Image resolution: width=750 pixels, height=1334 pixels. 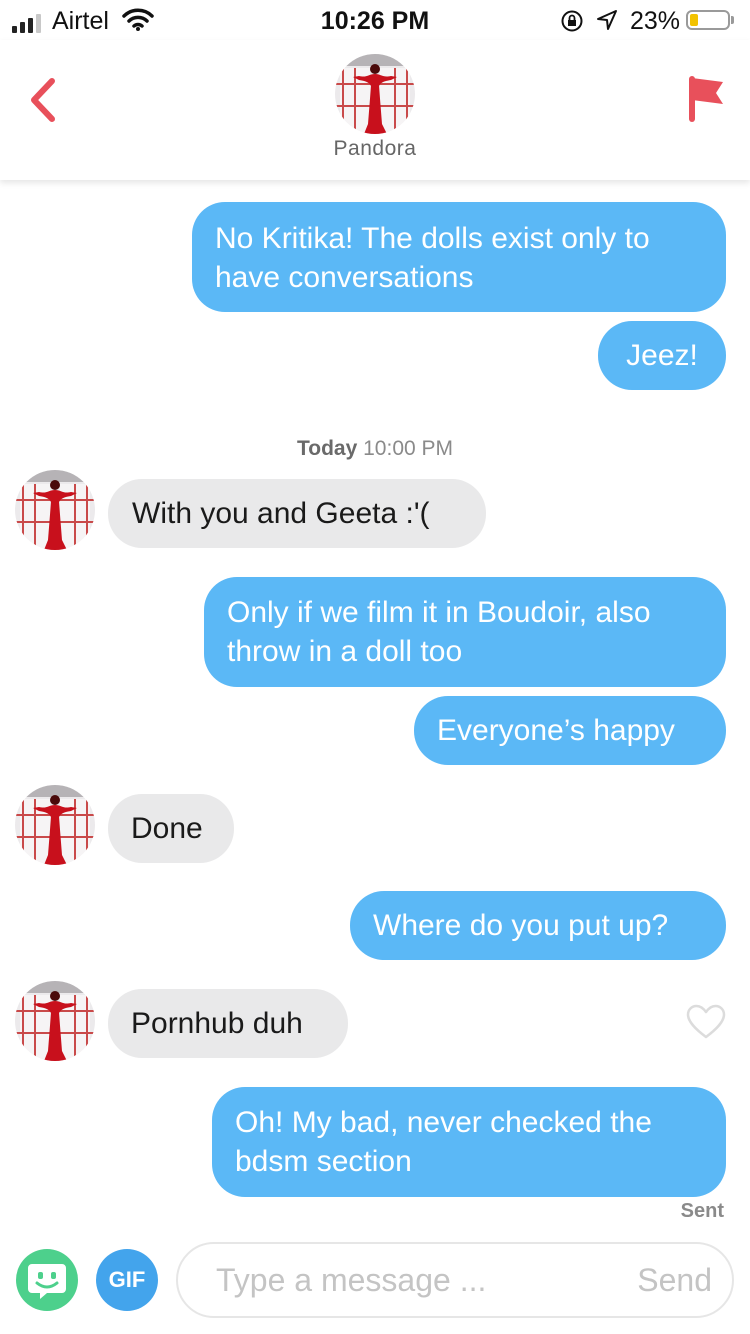 I want to click on battery-icon, so click(x=708, y=20).